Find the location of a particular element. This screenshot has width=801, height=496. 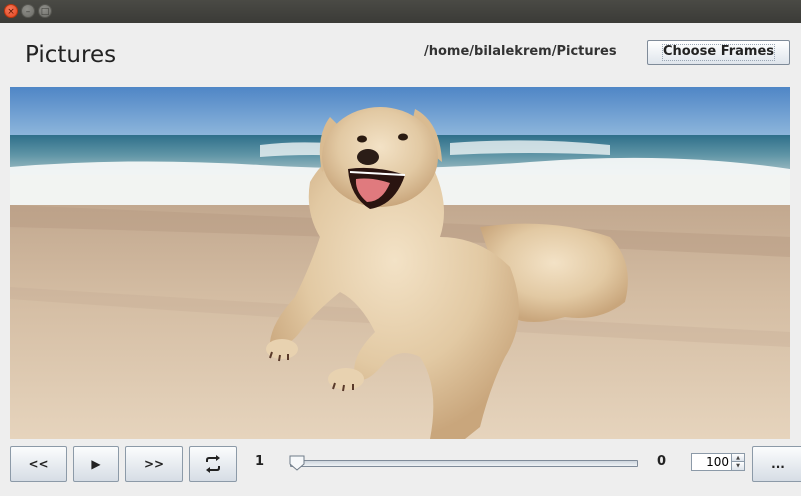

window-titlebar: × – □ is located at coordinates (400, 11).